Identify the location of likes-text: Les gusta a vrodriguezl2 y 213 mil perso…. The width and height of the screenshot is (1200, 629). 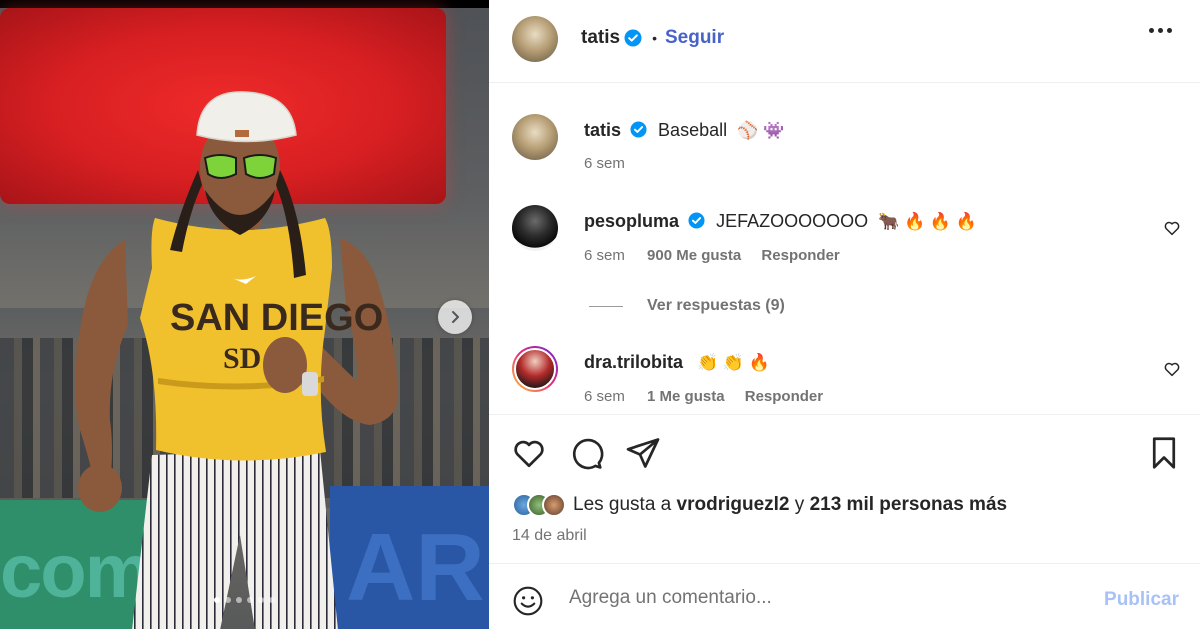
(790, 505).